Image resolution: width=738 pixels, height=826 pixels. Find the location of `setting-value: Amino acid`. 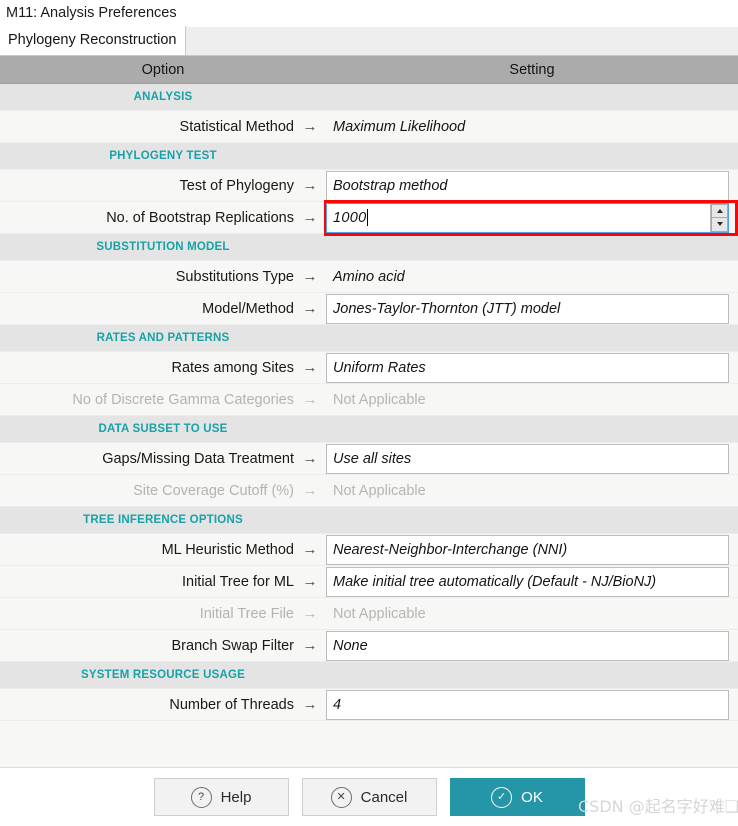

setting-value: Amino acid is located at coordinates (527, 277).